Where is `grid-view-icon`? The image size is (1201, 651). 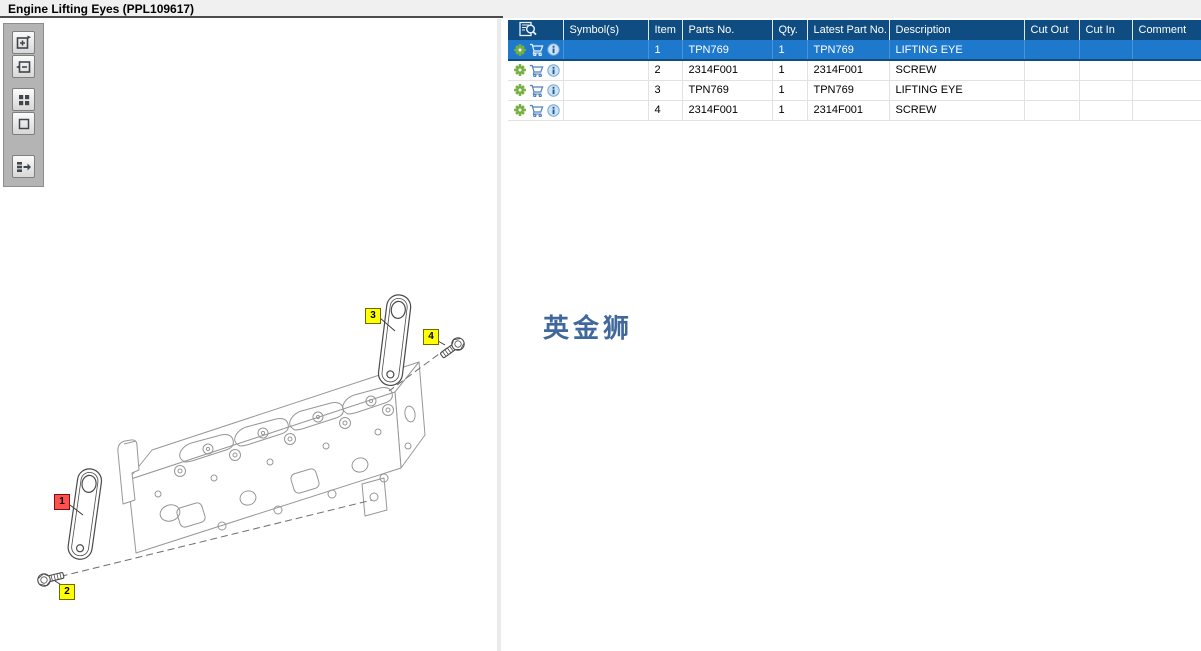 grid-view-icon is located at coordinates (24, 100).